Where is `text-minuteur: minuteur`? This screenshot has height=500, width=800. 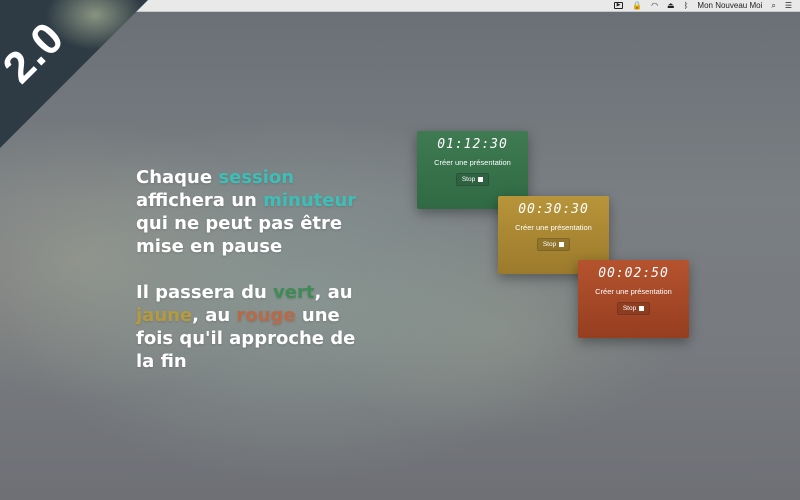
text-minuteur: minuteur is located at coordinates (310, 200).